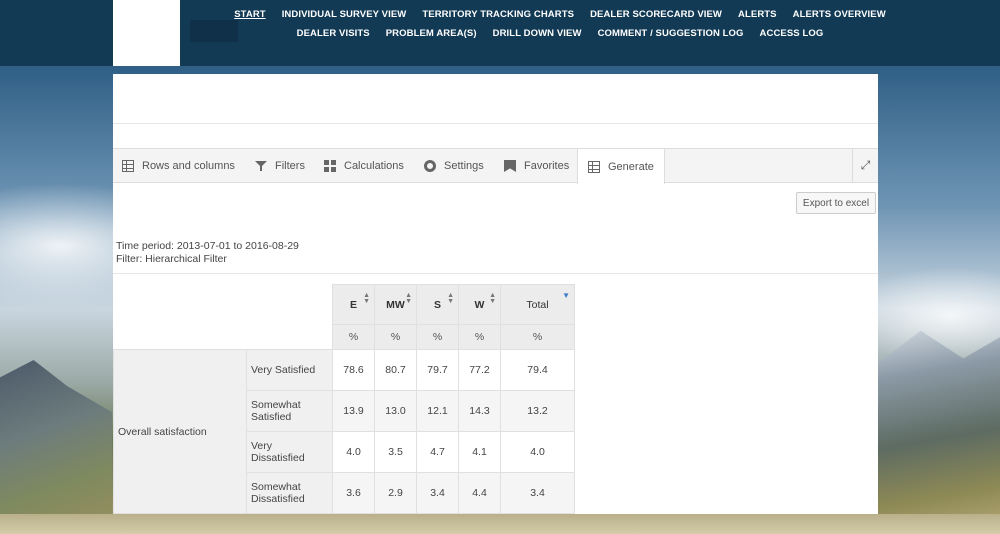 The image size is (1000, 534). I want to click on logo-secondary, so click(214, 31).